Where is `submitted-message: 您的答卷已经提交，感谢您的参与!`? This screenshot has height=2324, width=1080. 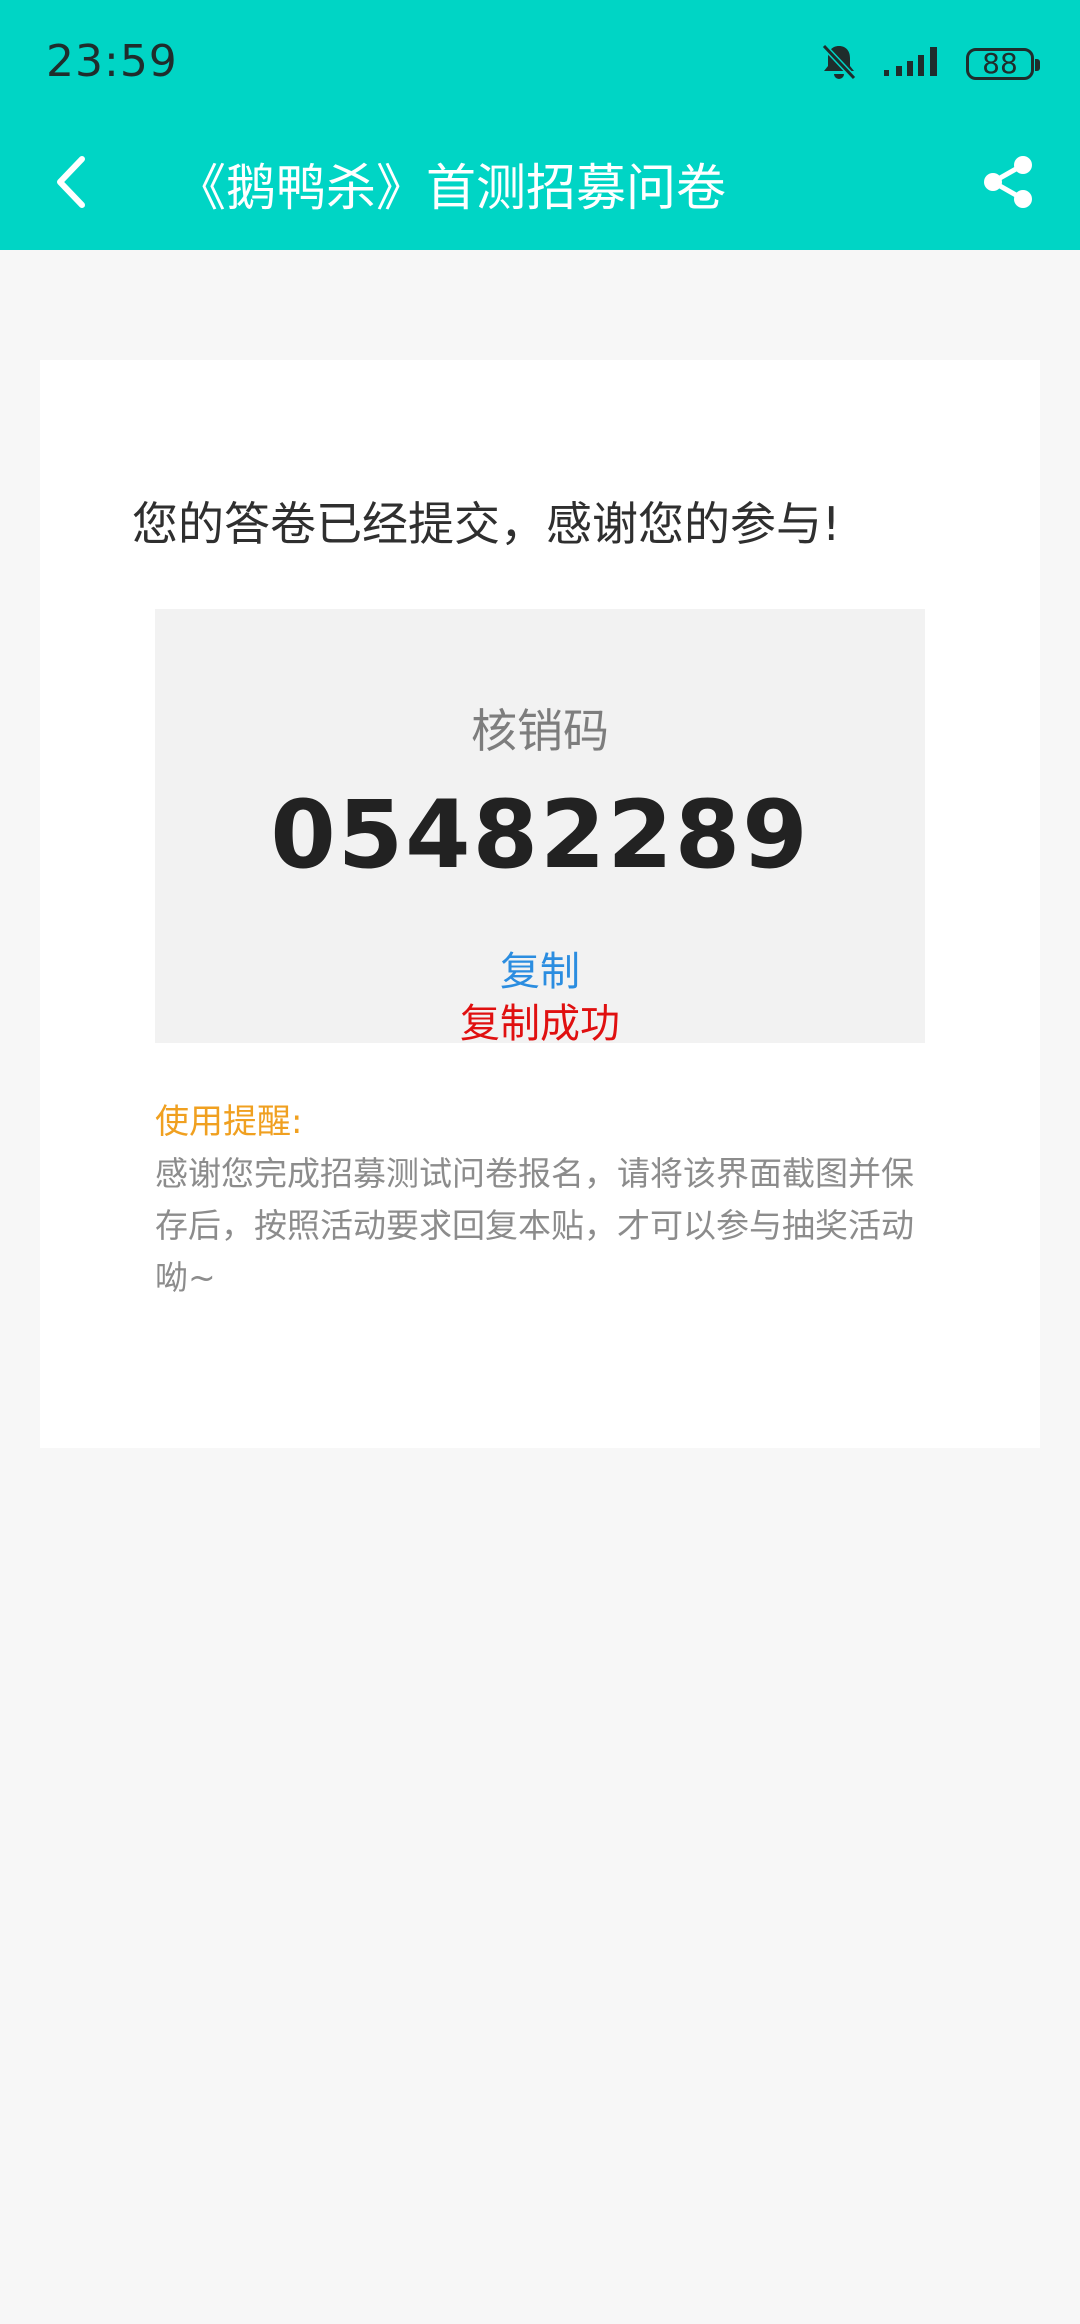 submitted-message: 您的答卷已经提交，感谢您的参与! is located at coordinates (486, 524).